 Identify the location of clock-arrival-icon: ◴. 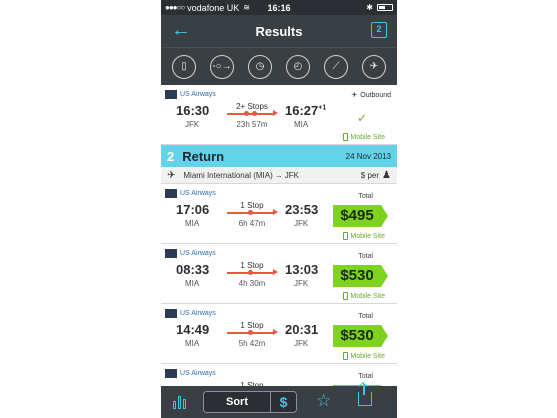
(298, 66).